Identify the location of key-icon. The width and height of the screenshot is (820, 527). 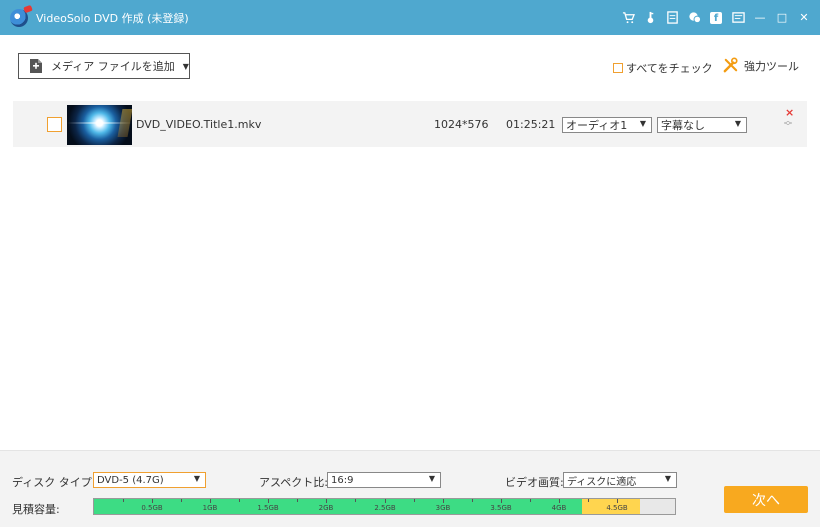
(650, 18).